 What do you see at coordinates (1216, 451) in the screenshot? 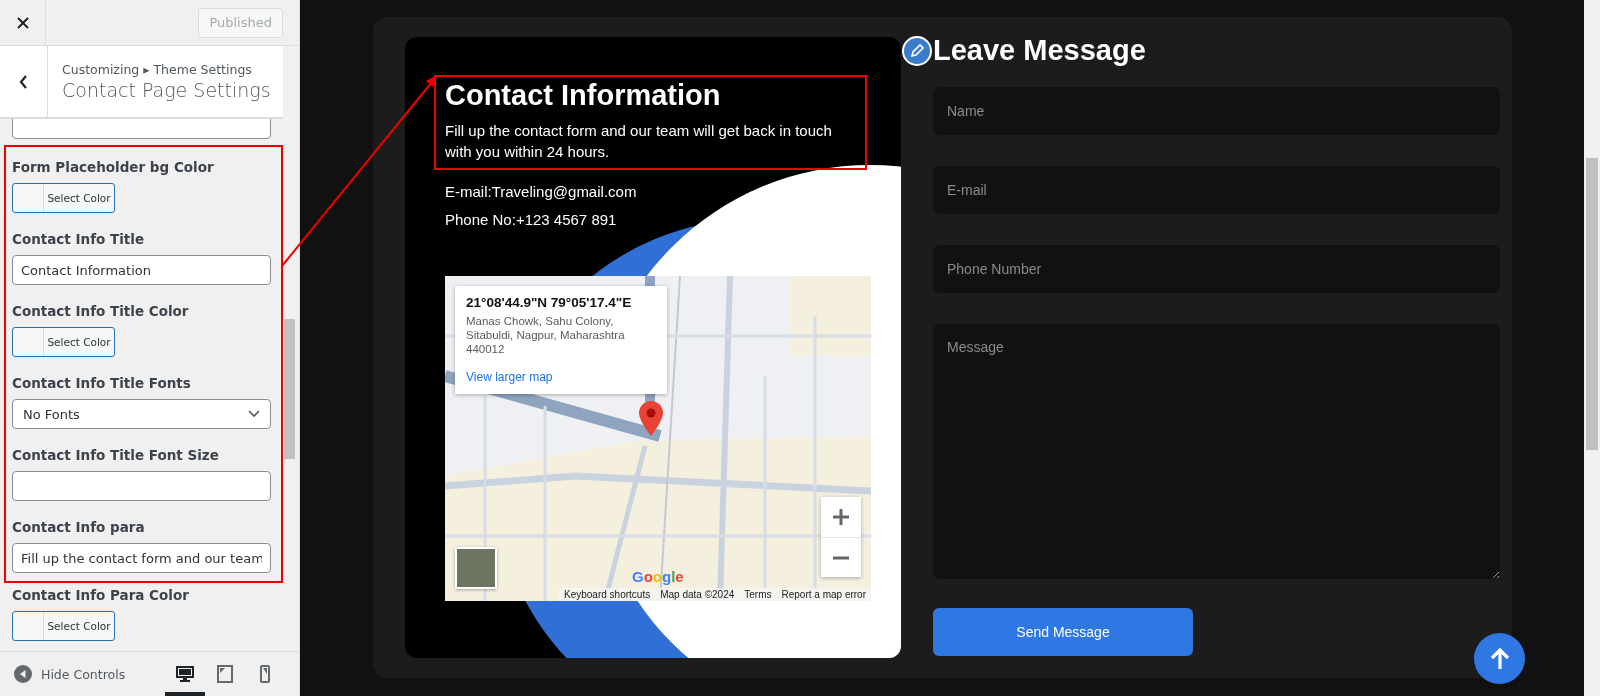
I see `message-textarea: Message` at bounding box center [1216, 451].